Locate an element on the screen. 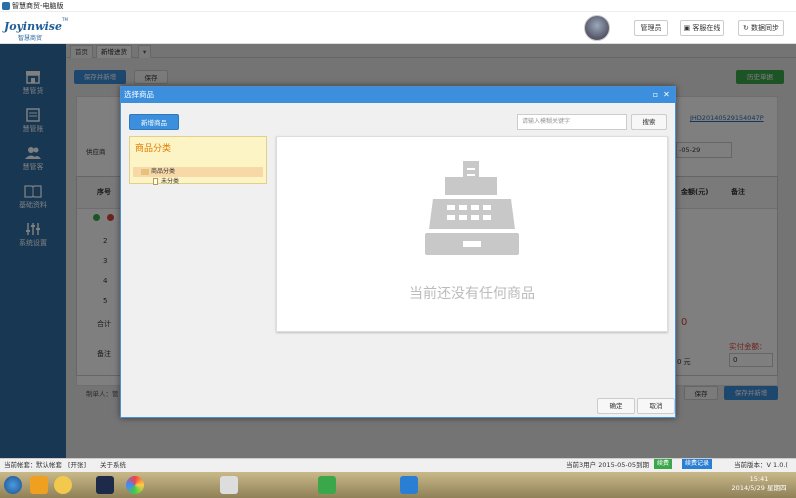 The image size is (796, 498). admin-button: 管理员 is located at coordinates (651, 28).